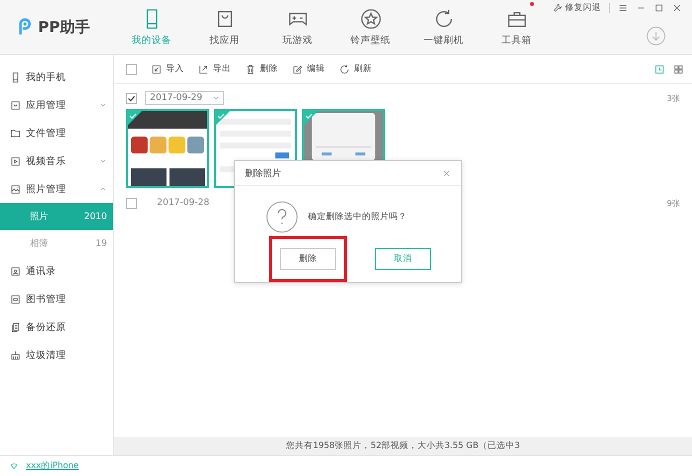  I want to click on contact-icon, so click(15, 271).